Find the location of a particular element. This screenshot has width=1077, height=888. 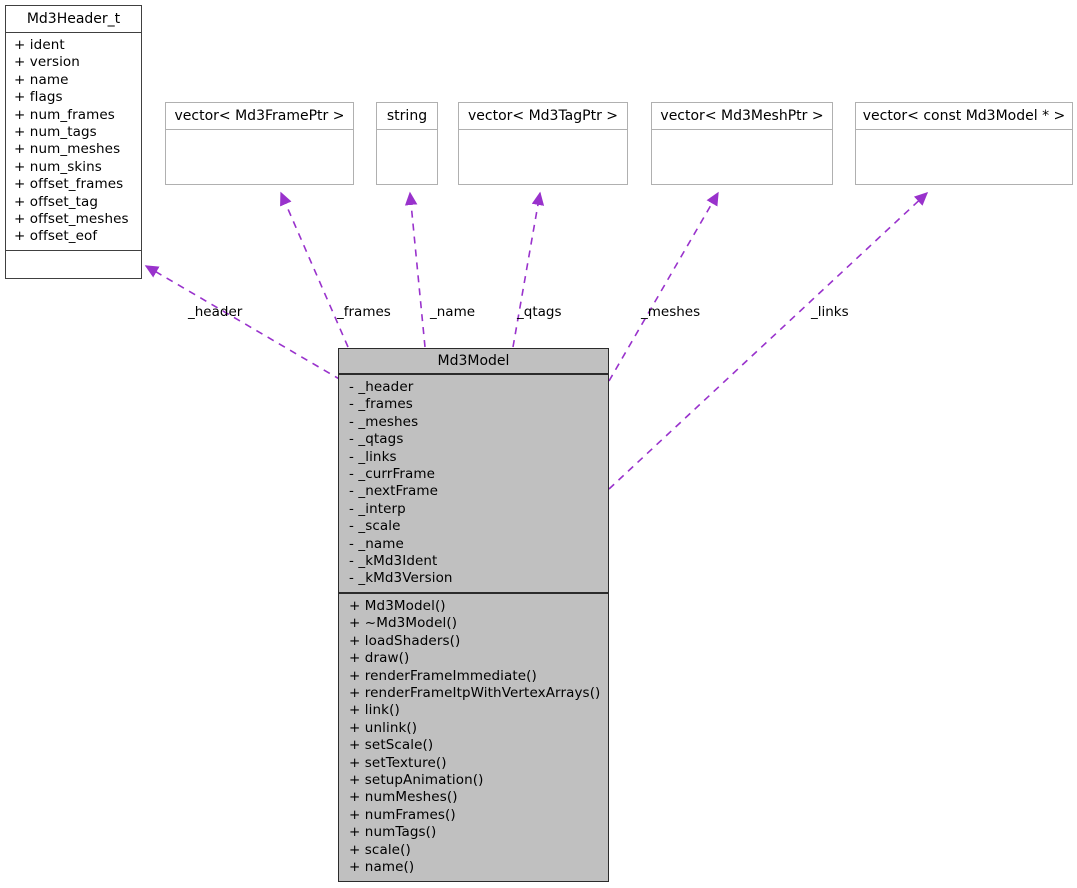

class-title-md3model: Md3Model is located at coordinates (473, 362).